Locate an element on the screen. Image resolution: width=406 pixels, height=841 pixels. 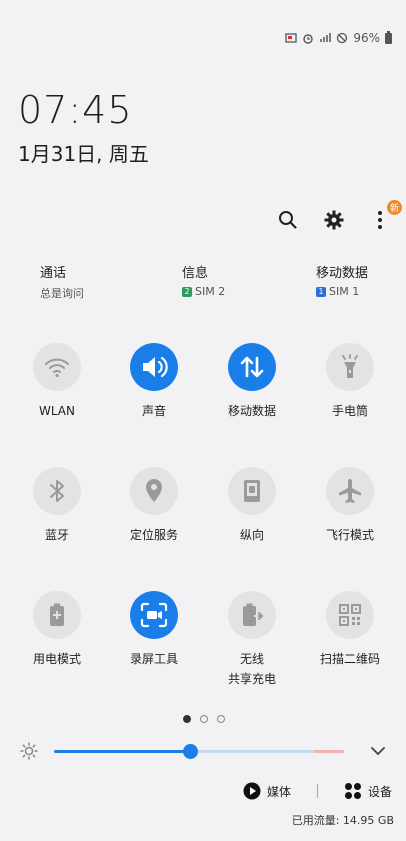
tile-portrait-button is located at coordinates (252, 491).